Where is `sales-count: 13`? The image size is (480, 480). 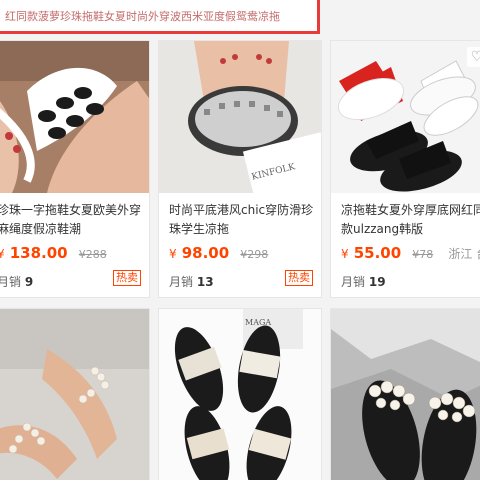
sales-count: 13 is located at coordinates (205, 282).